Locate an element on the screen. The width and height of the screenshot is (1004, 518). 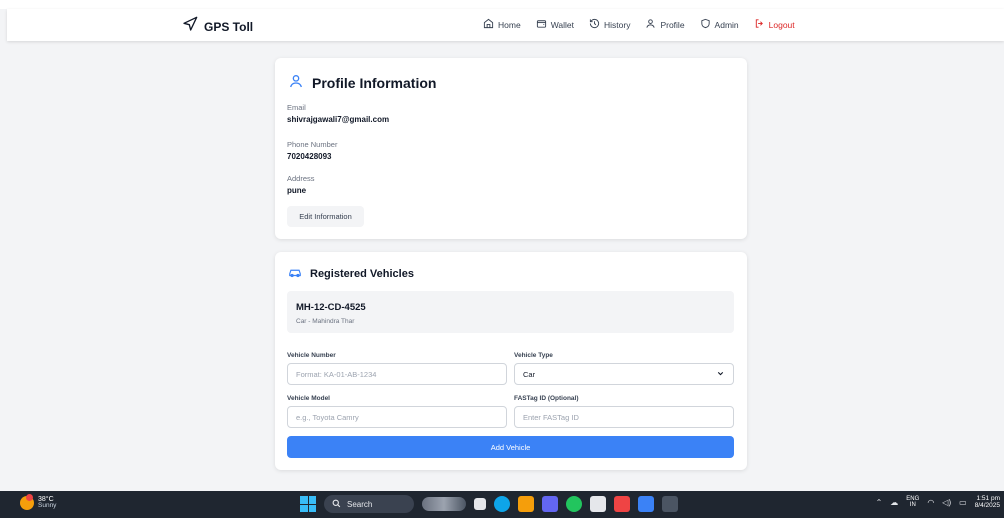
copilot-icon is located at coordinates (574, 504).